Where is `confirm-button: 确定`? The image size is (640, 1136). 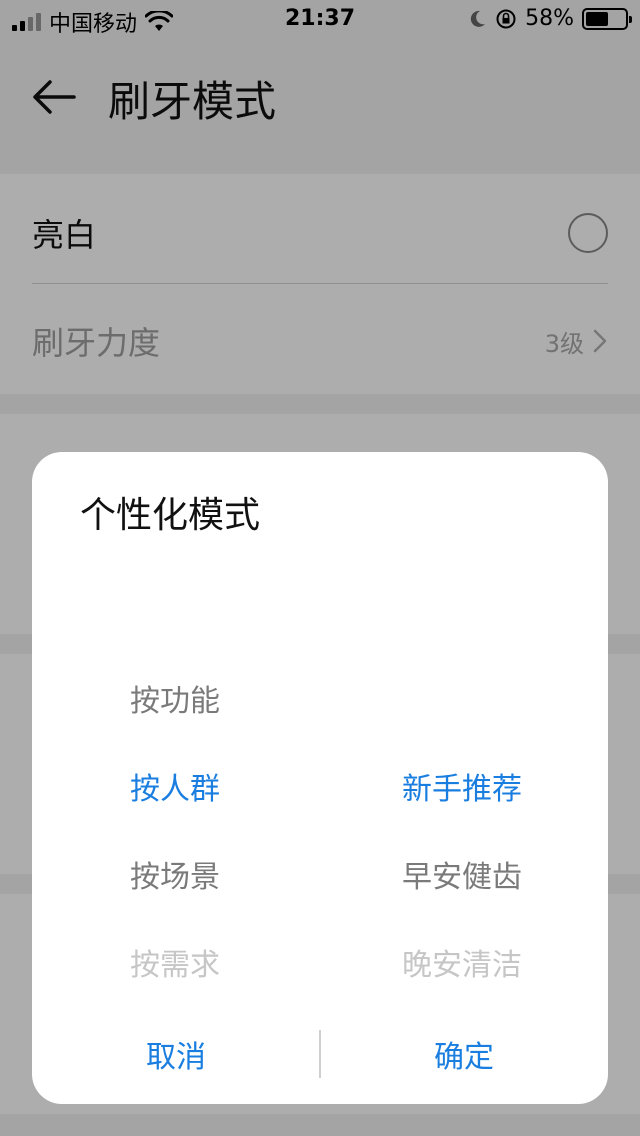
confirm-button: 确定 is located at coordinates (464, 1054).